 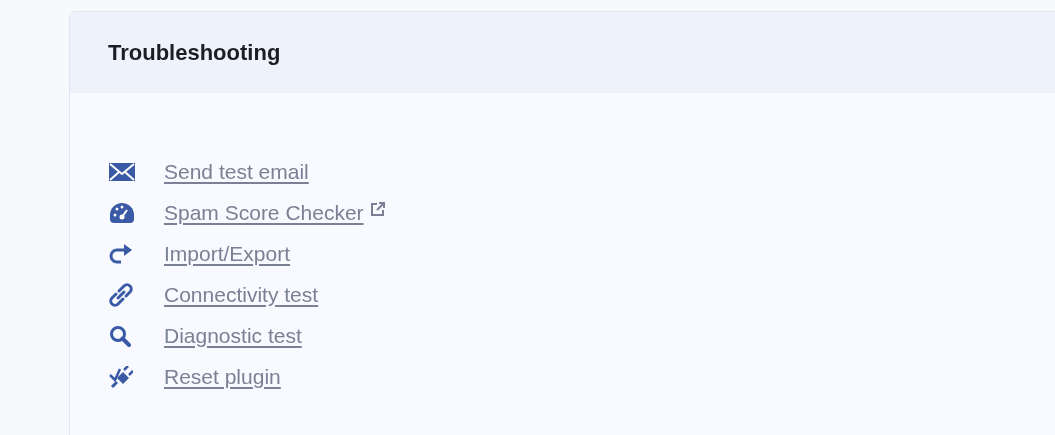 I want to click on troubleshooting-link: Reset plugin, so click(x=222, y=376).